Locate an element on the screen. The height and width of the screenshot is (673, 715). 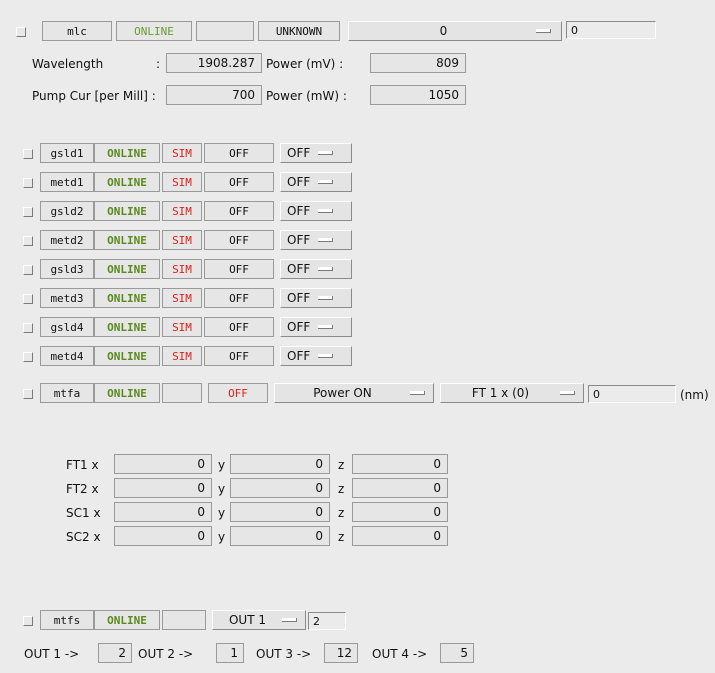
position-z-label: z is located at coordinates (341, 489).